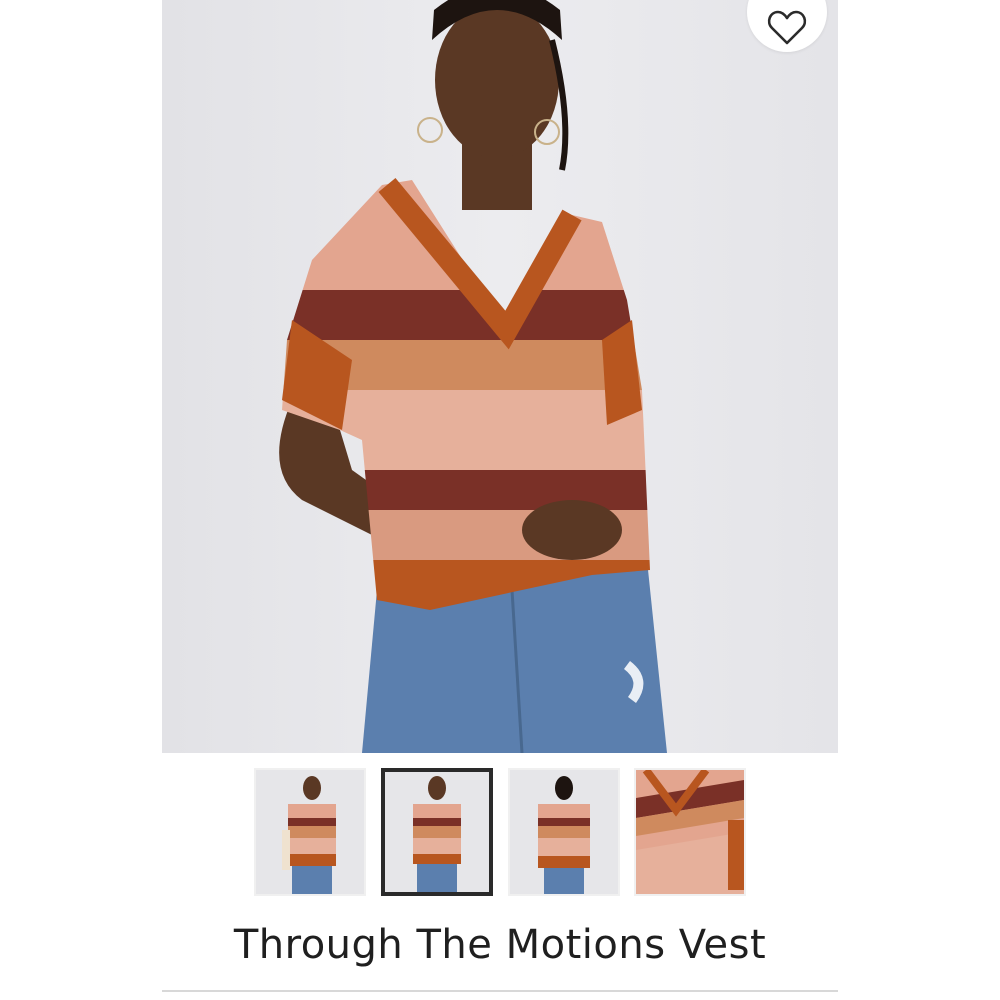 This screenshot has height=1000, width=1000. I want to click on product-title: Through The Motions Vest, so click(500, 945).